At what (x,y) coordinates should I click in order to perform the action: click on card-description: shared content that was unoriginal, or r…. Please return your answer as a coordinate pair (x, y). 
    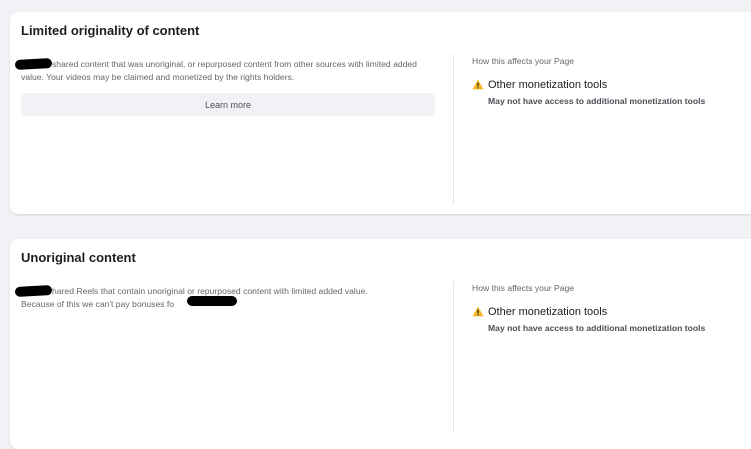
    Looking at the image, I should click on (227, 70).